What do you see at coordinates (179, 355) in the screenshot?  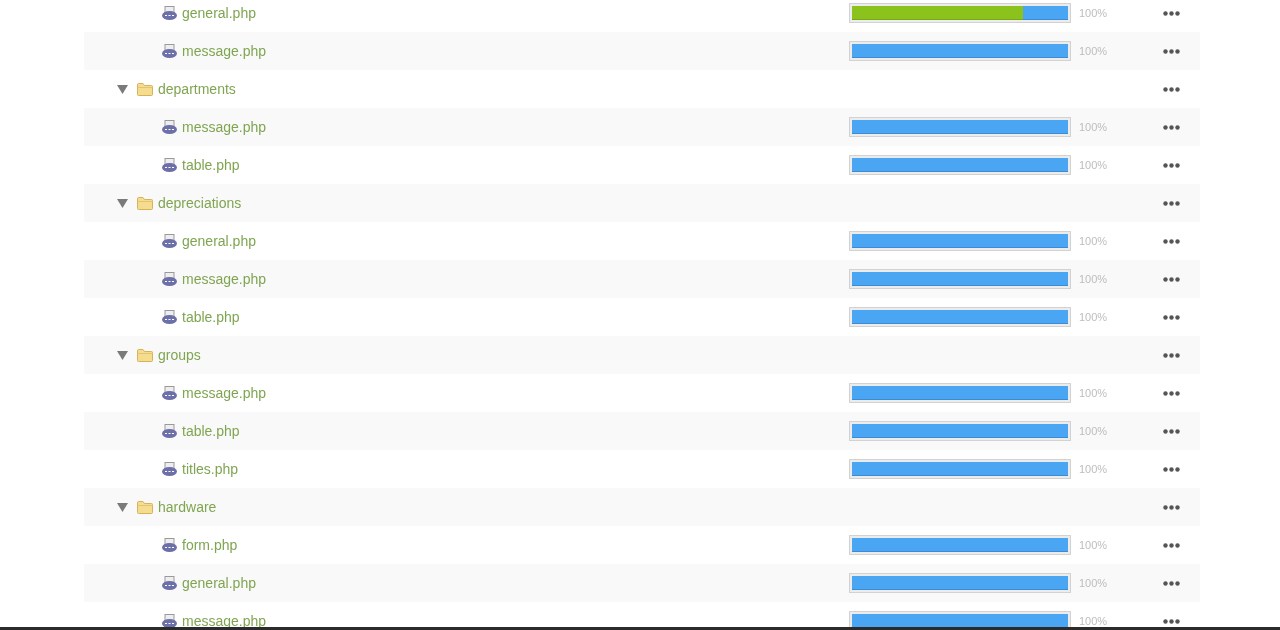 I see `folder-link: groups` at bounding box center [179, 355].